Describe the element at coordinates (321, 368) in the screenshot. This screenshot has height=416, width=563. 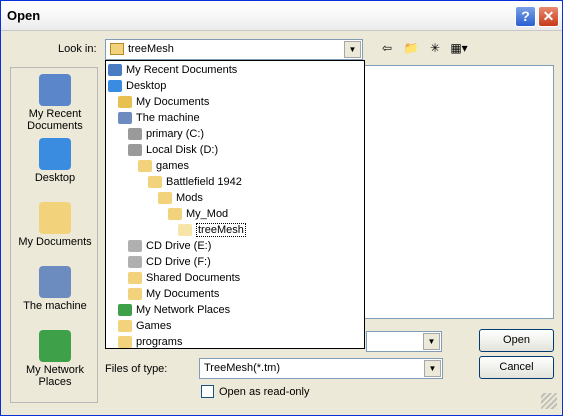
I see `files-of-type-combo: TreeMesh(*.tm) ▼` at that location.